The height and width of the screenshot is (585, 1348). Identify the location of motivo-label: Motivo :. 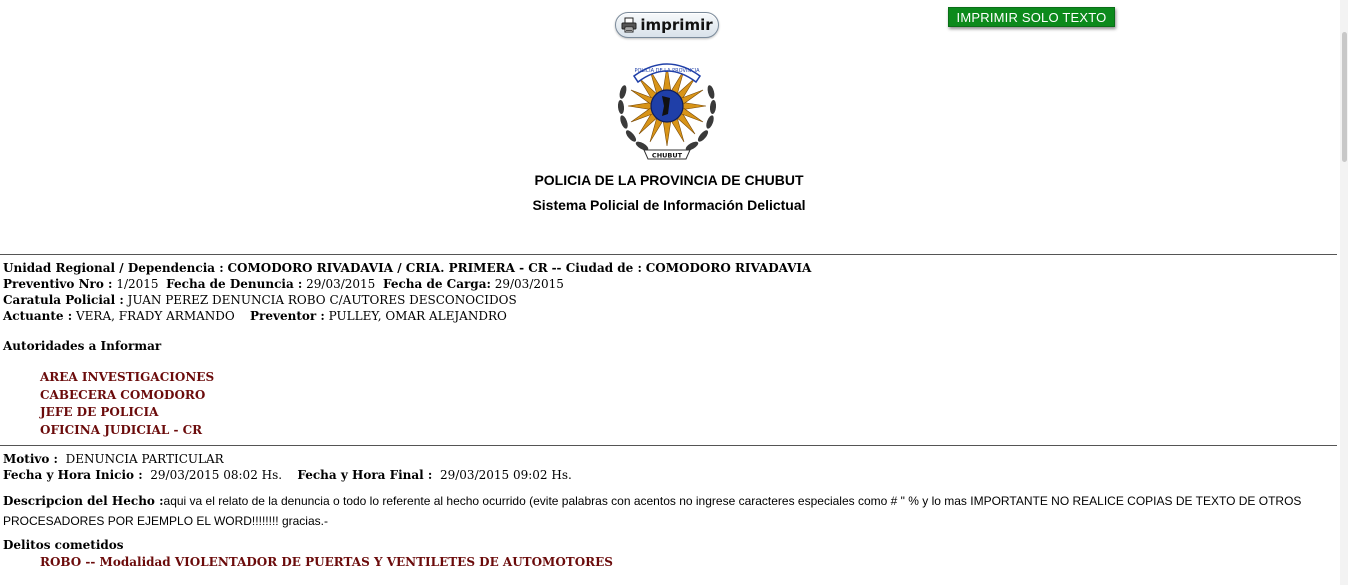
(30, 459).